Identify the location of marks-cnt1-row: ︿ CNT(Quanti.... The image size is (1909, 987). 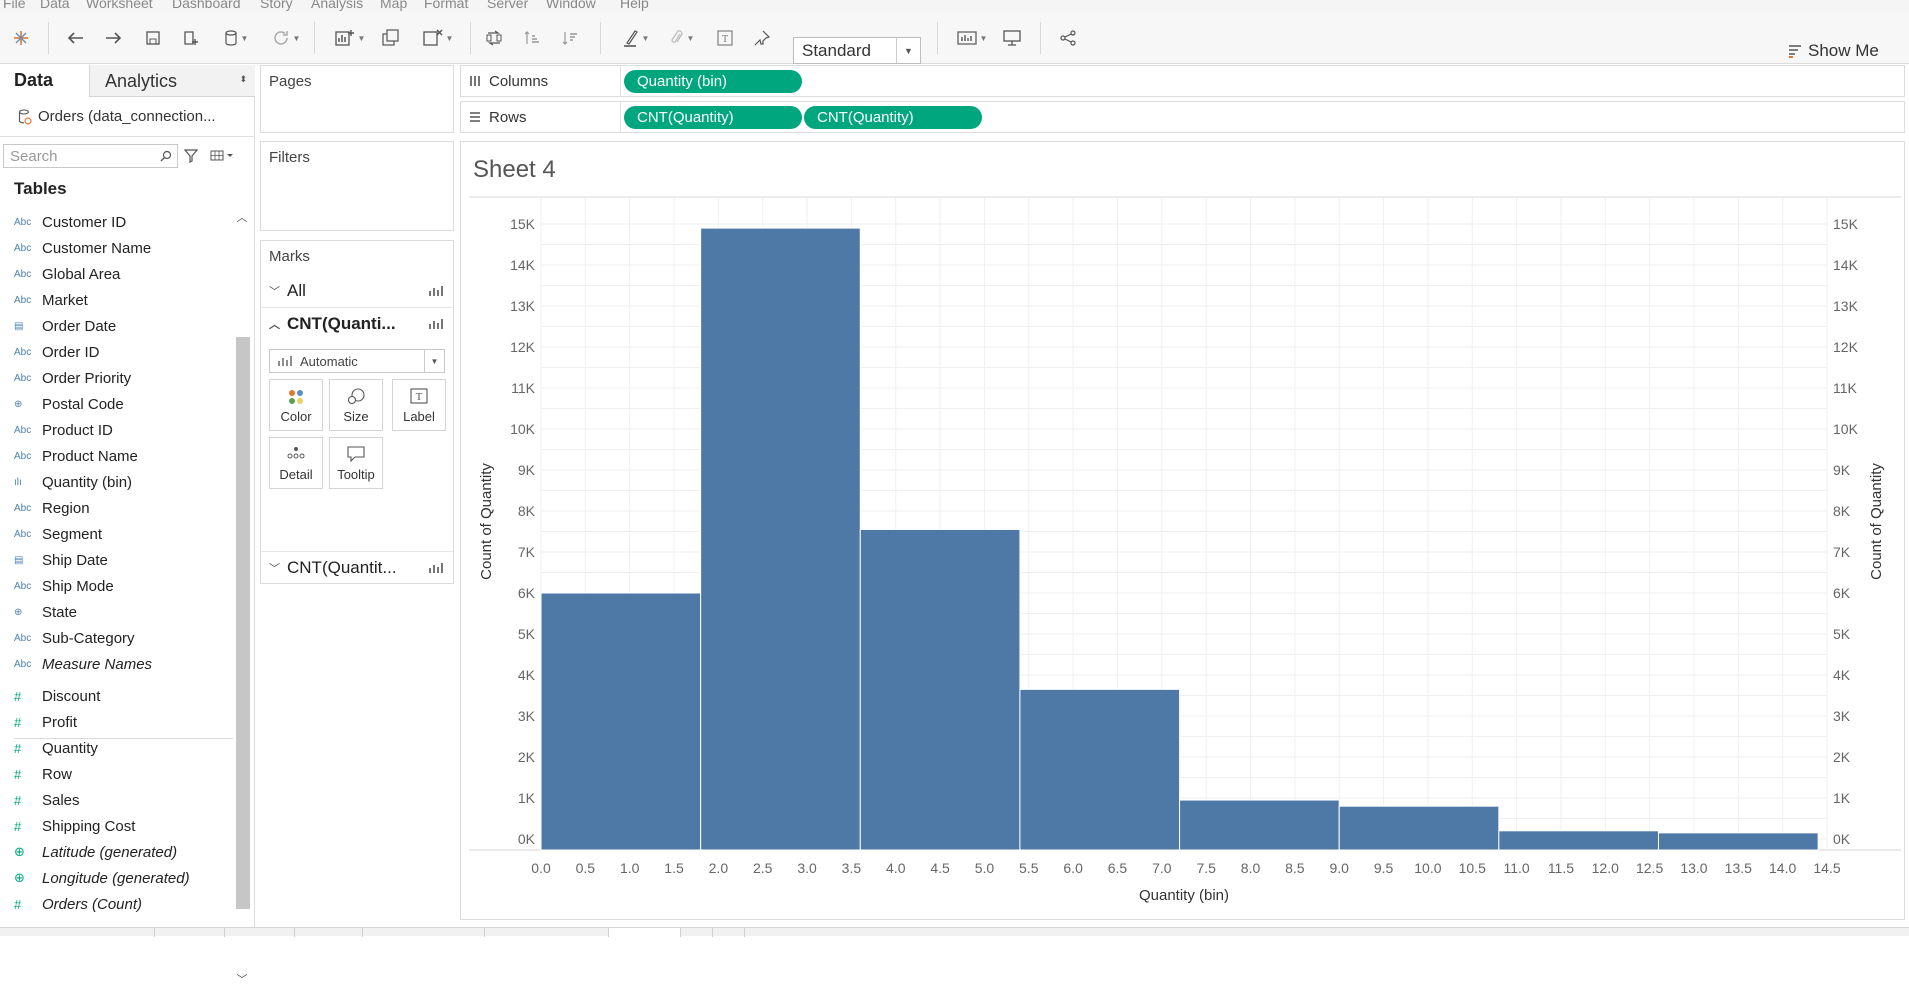
(357, 323).